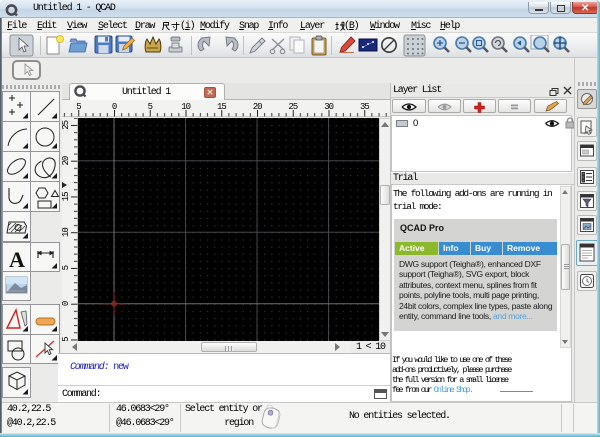  Describe the element at coordinates (364, 107) in the screenshot. I see `svg-text: 35` at that location.